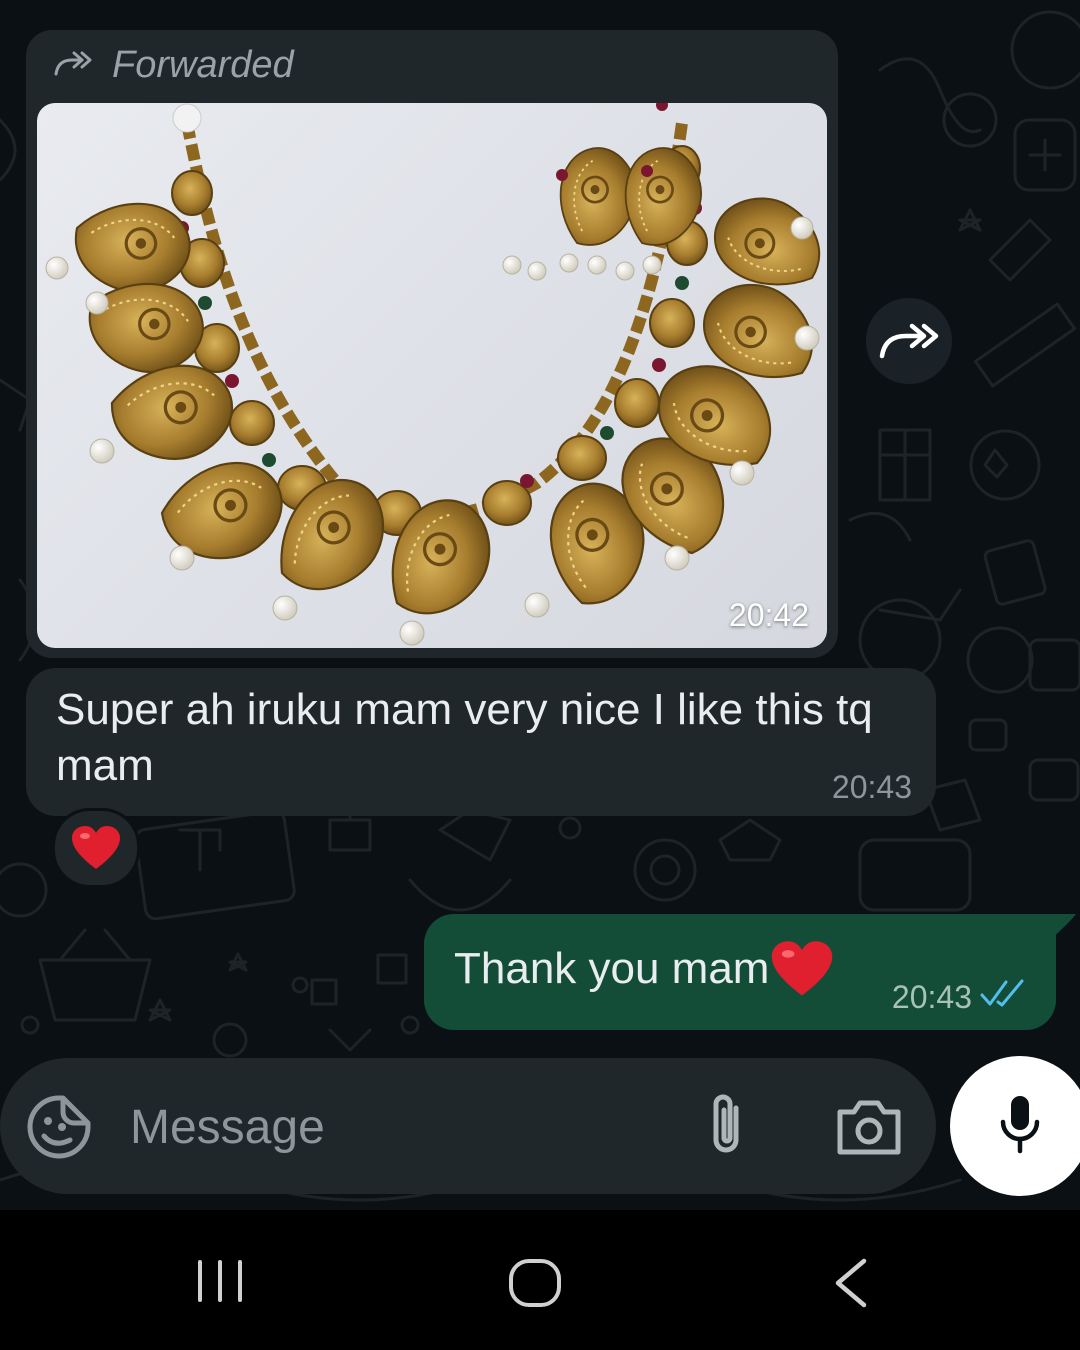 This screenshot has width=1080, height=1350. Describe the element at coordinates (390, 1127) in the screenshot. I see `message-input` at that location.